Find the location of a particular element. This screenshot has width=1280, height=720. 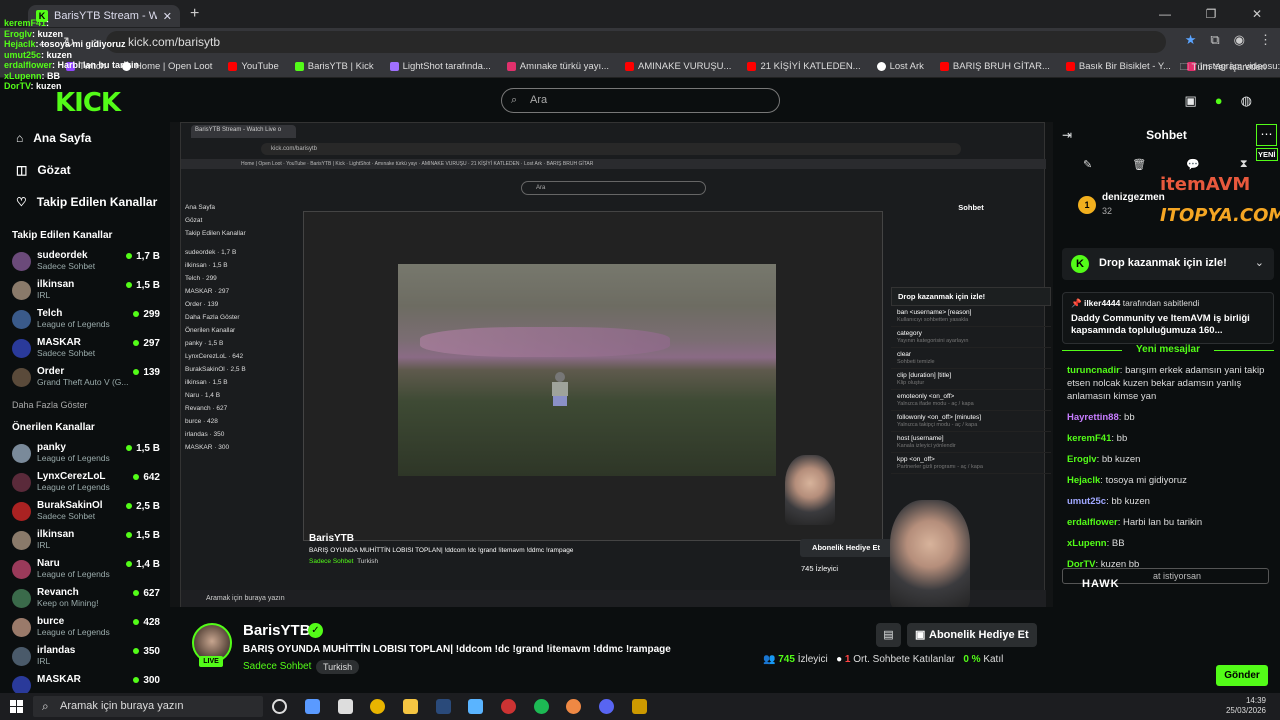

webcam-medium is located at coordinates (930, 555).